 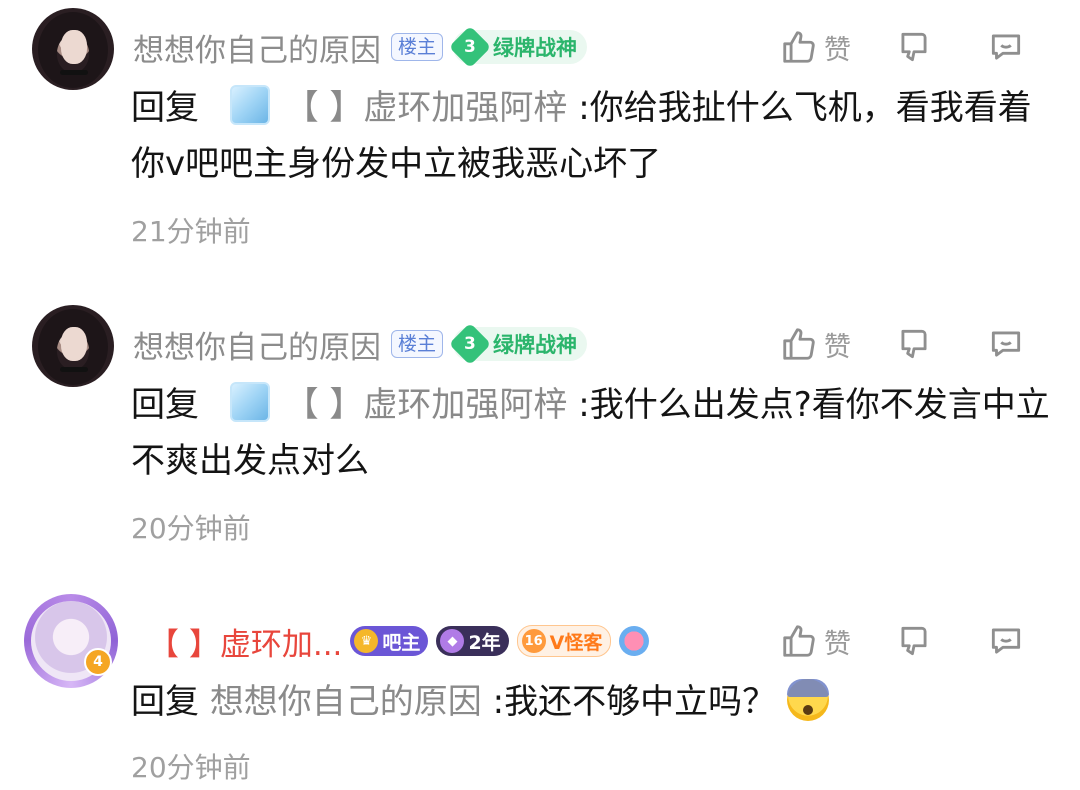 What do you see at coordinates (389, 641) in the screenshot?
I see `moderator-badge: ♛ 吧主` at bounding box center [389, 641].